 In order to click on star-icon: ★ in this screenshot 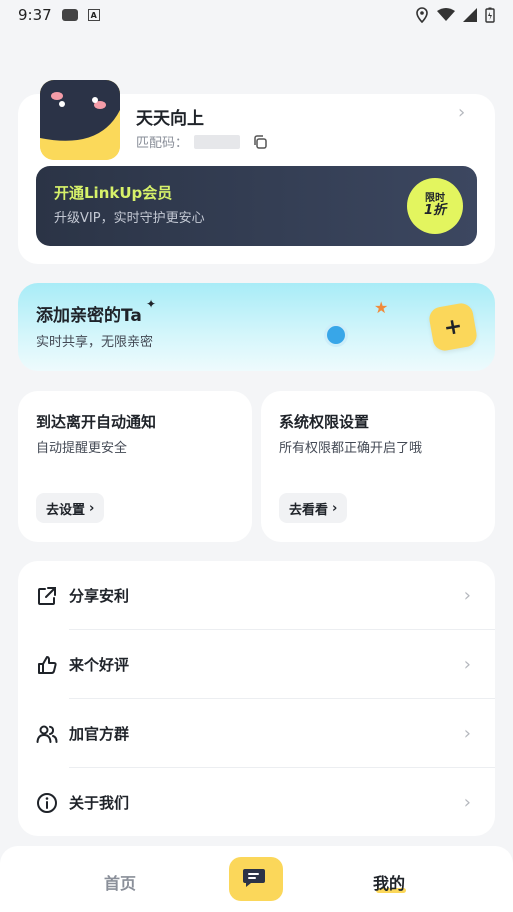, I will do `click(381, 307)`.